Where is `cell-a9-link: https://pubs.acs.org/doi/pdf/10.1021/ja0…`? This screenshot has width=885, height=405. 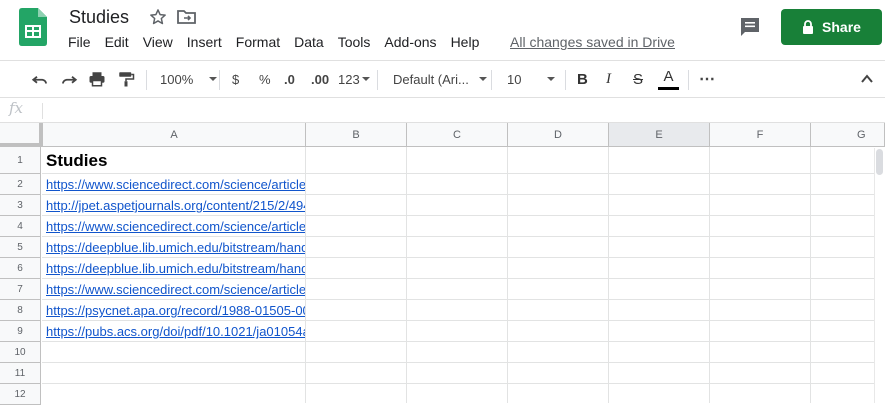 cell-a9-link: https://pubs.acs.org/doi/pdf/10.1021/ja0… is located at coordinates (175, 332).